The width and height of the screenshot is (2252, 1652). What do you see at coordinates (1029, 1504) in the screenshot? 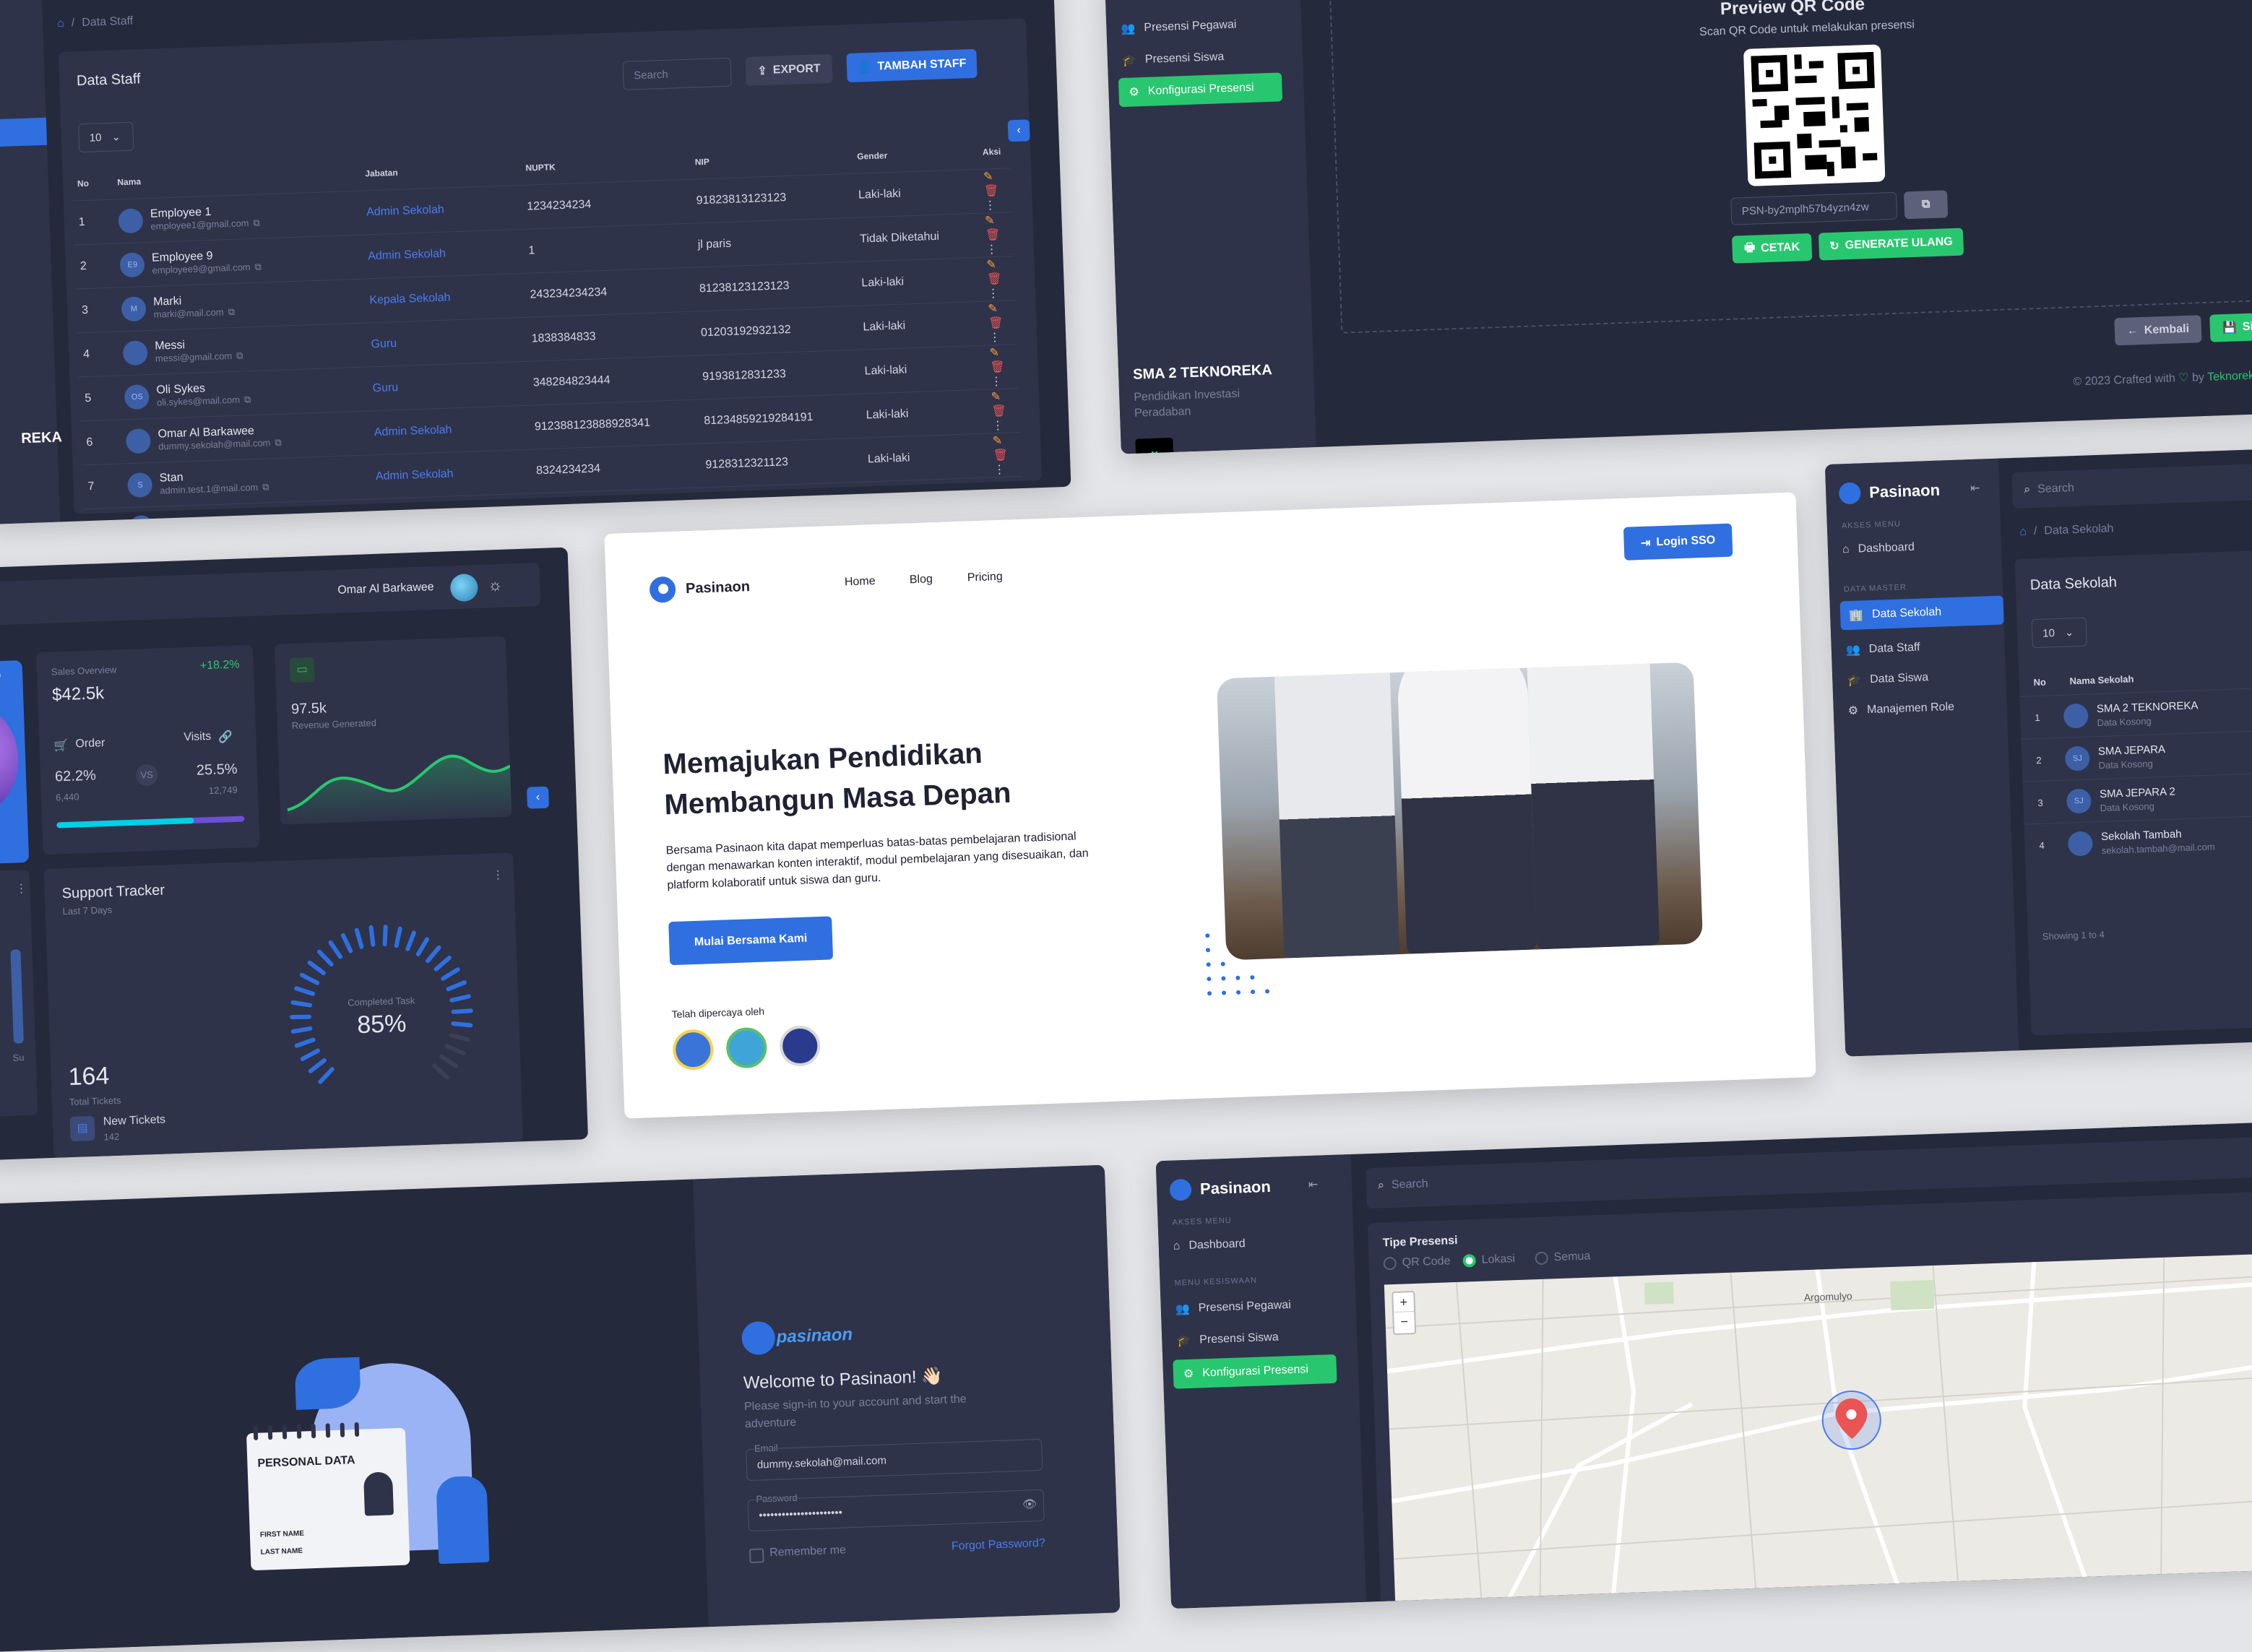
I see `eye-icon: 👁` at bounding box center [1029, 1504].